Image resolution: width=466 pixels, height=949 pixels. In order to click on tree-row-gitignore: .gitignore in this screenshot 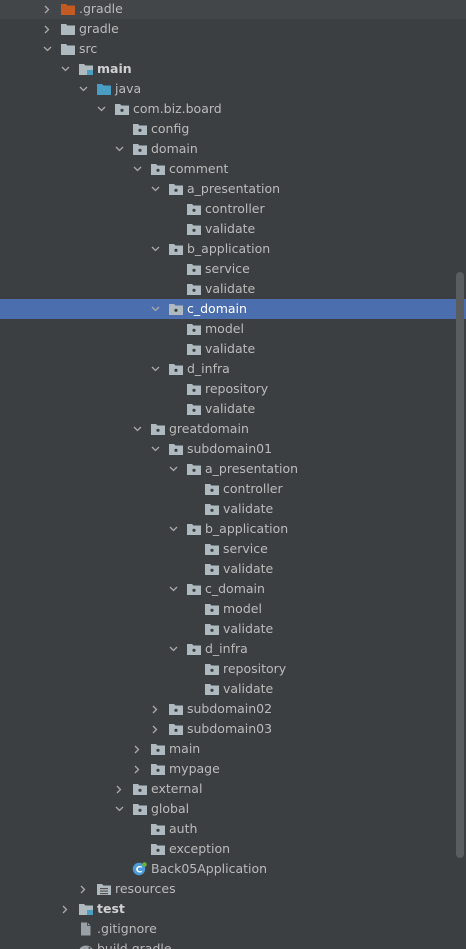, I will do `click(233, 929)`.